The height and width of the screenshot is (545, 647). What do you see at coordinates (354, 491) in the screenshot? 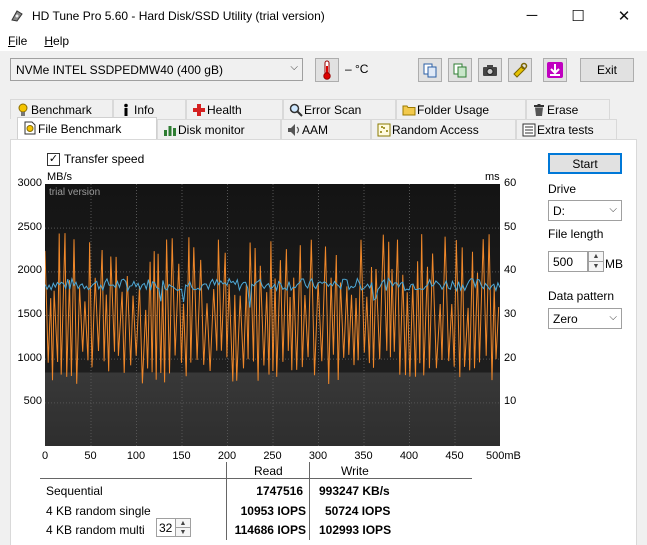
I see `sequential-write: 993247 KB/s` at bounding box center [354, 491].